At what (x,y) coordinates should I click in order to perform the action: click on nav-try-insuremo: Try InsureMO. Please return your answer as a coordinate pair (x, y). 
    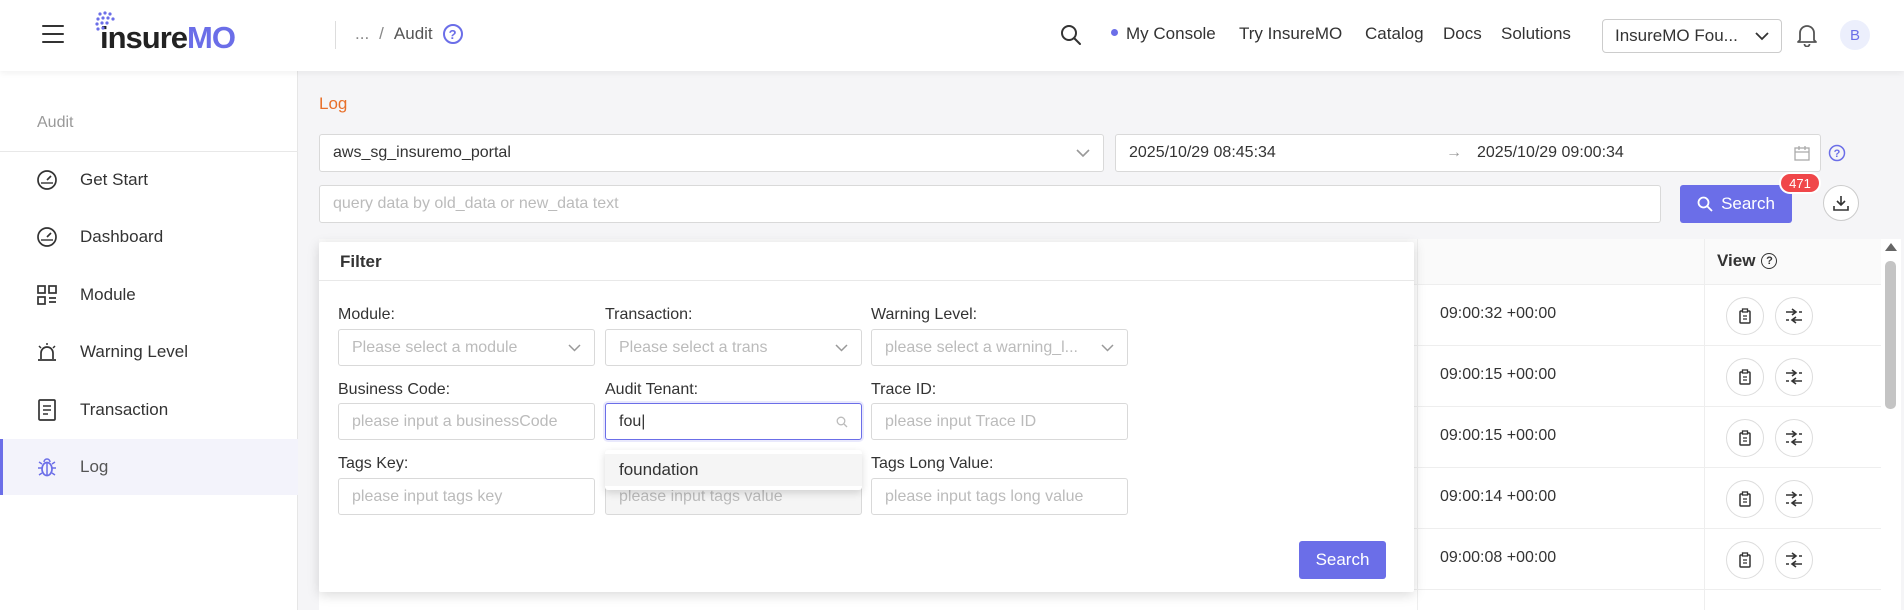
    Looking at the image, I should click on (1290, 34).